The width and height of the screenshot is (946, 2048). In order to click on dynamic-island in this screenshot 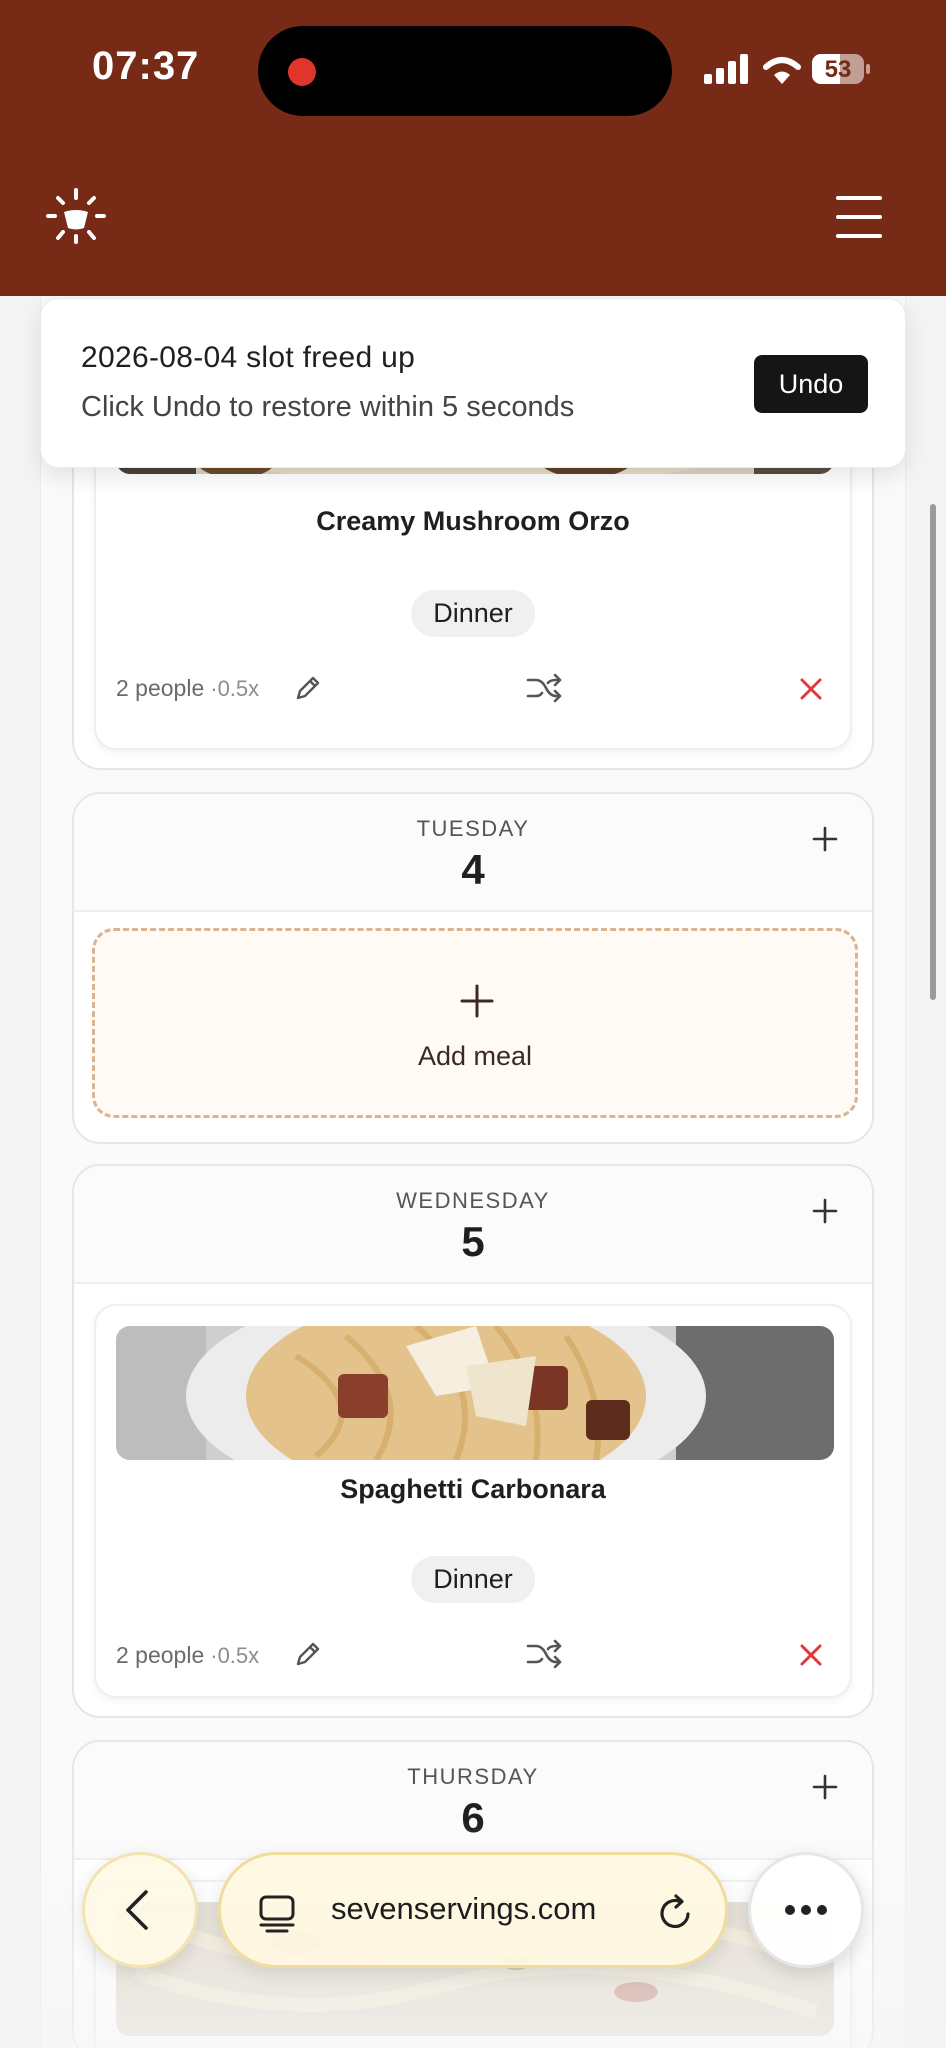, I will do `click(465, 71)`.